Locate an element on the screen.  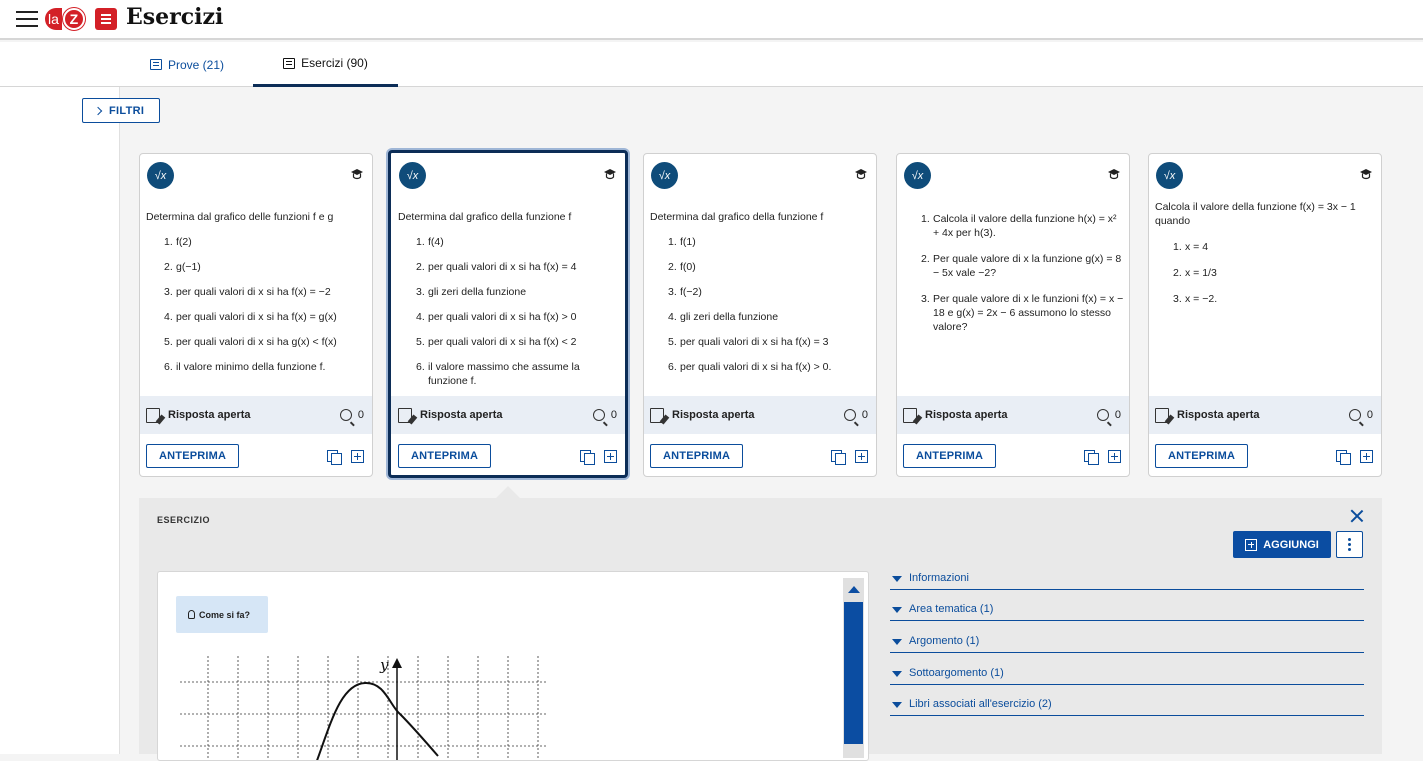
logo-la: la is located at coordinates (53, 19).